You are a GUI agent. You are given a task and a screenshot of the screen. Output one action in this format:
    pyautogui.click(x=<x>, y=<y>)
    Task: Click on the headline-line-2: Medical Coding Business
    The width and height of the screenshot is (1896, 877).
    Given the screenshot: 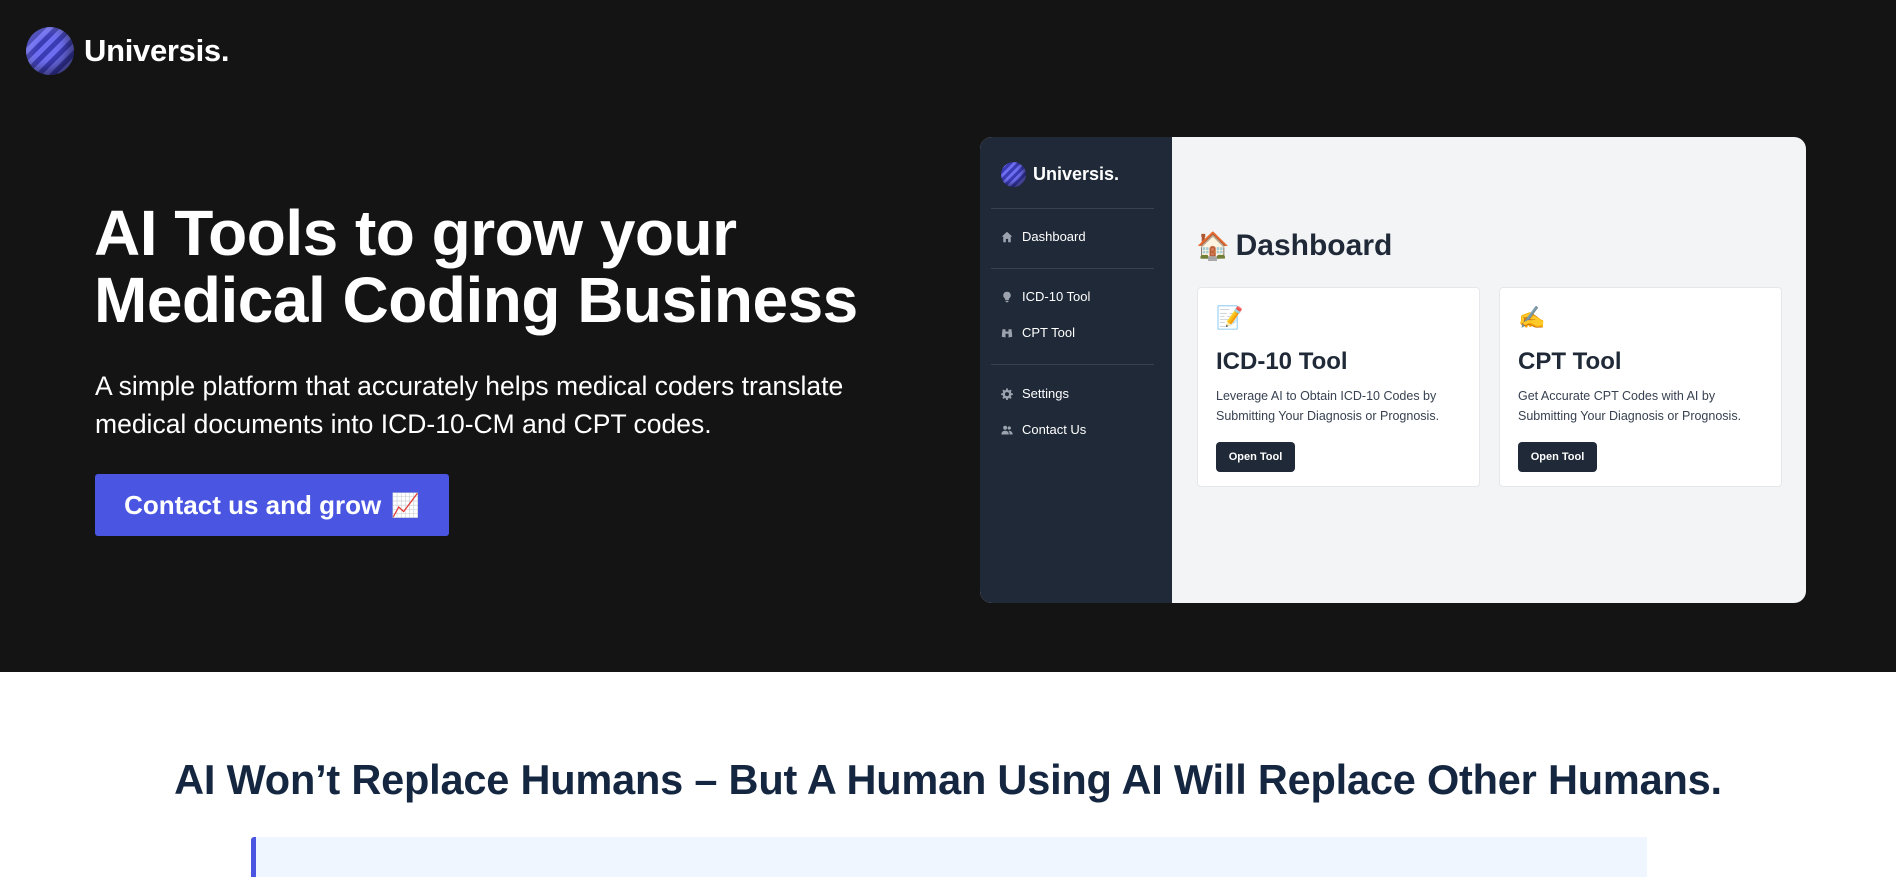 What is the action you would take?
    pyautogui.click(x=476, y=300)
    